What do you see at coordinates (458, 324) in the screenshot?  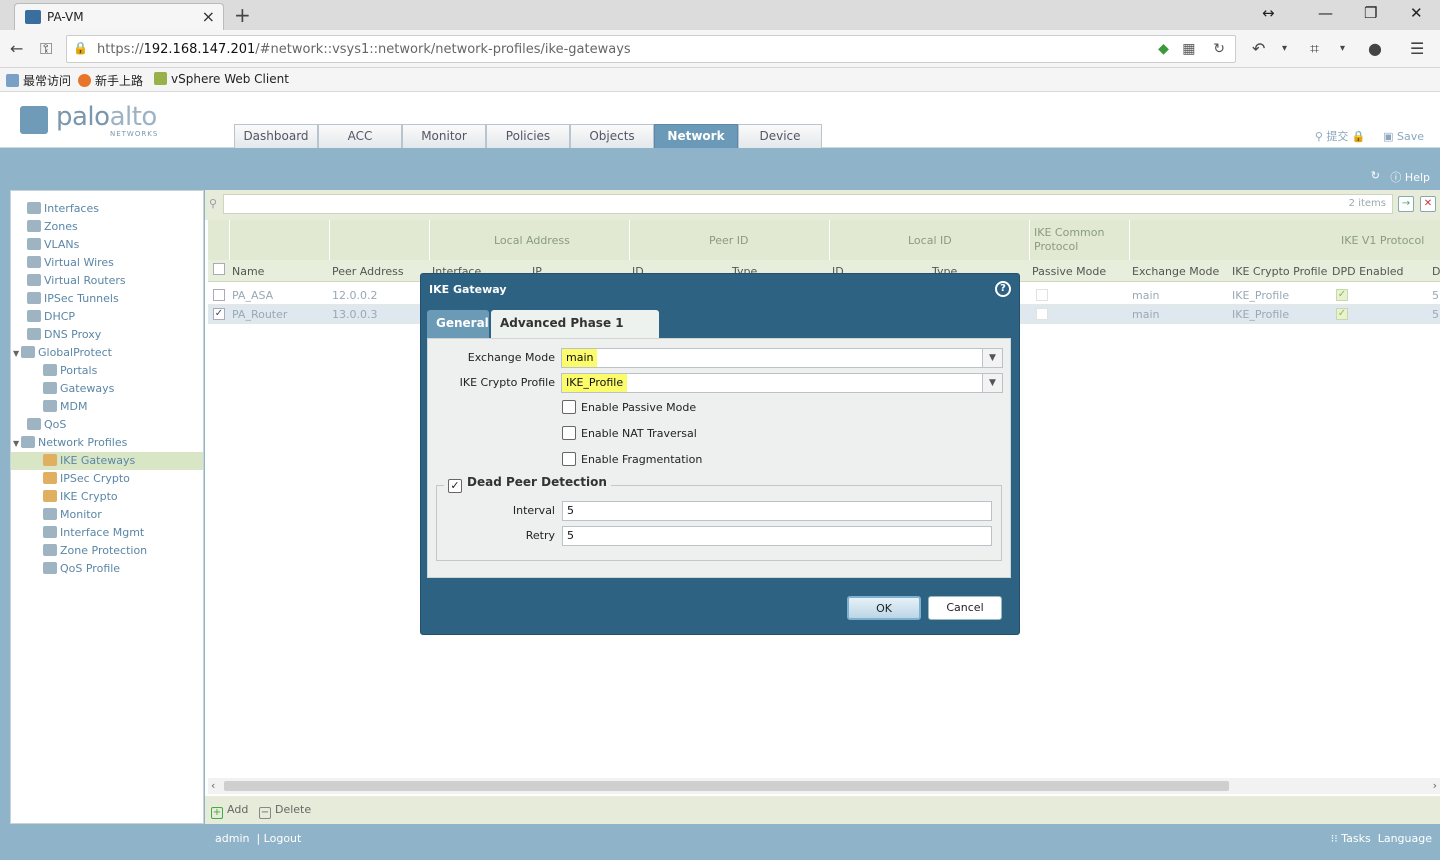 I see `tab-general: General` at bounding box center [458, 324].